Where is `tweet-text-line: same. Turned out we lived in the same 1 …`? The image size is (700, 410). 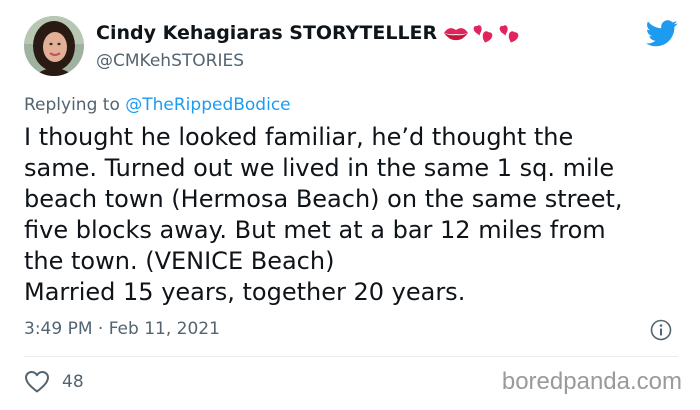 tweet-text-line: same. Turned out we lived in the same 1 … is located at coordinates (319, 168).